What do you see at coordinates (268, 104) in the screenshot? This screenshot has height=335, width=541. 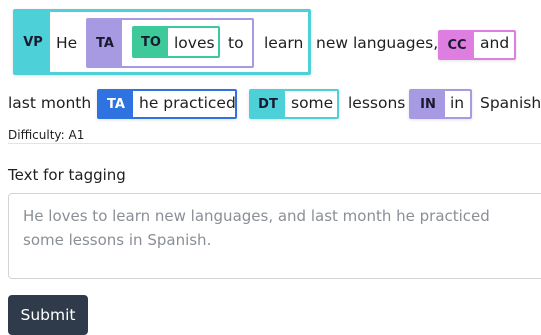 I see `dt-tag: DT` at bounding box center [268, 104].